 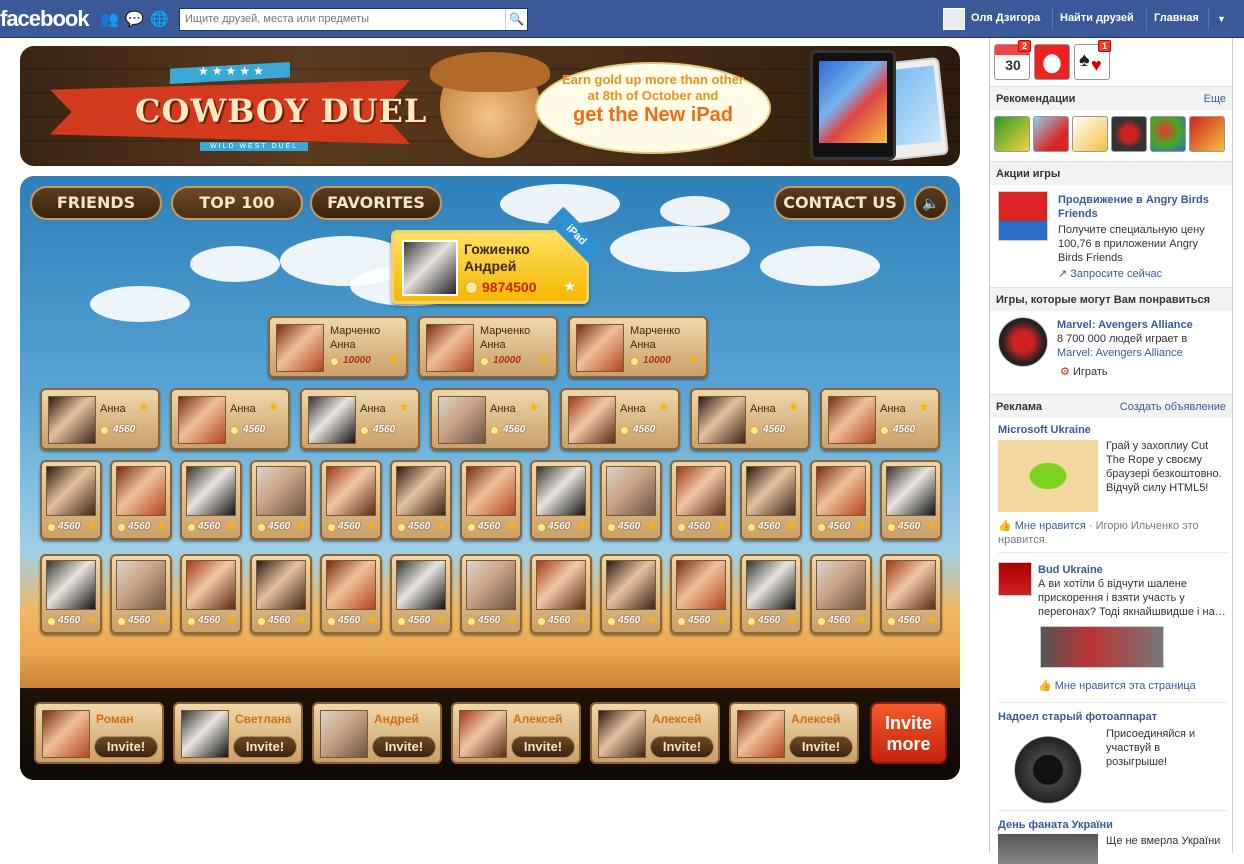 I want to click on play-button: ⚙ Играть, so click(x=1084, y=372).